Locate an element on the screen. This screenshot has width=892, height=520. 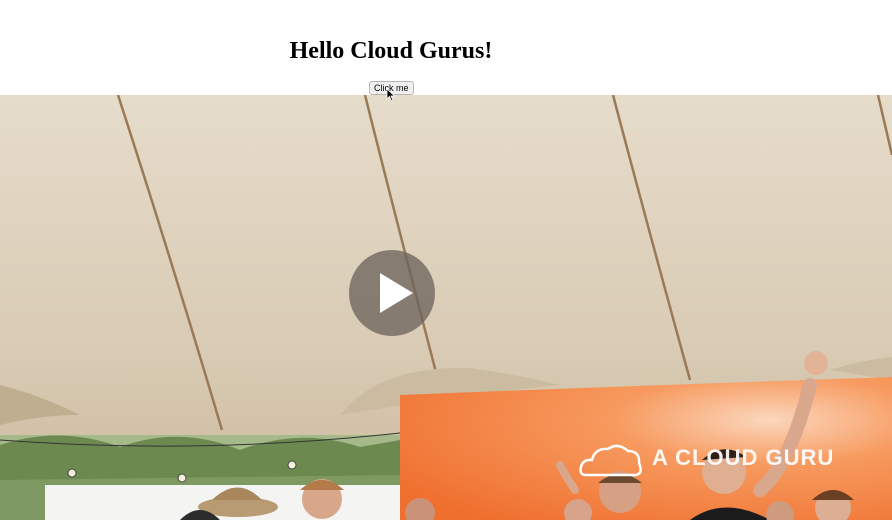
banner-text: A CLOUD GURU is located at coordinates (743, 457).